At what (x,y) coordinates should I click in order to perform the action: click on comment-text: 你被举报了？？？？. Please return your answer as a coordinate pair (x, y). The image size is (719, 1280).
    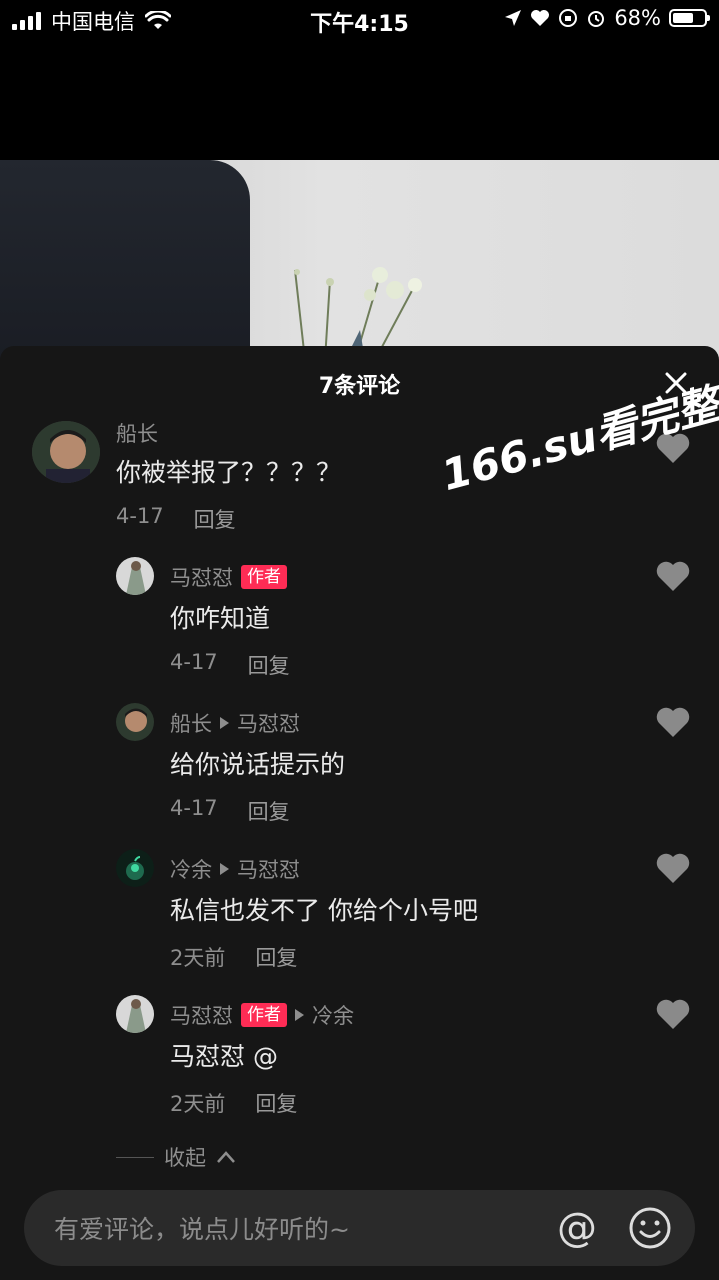
    Looking at the image, I should click on (229, 472).